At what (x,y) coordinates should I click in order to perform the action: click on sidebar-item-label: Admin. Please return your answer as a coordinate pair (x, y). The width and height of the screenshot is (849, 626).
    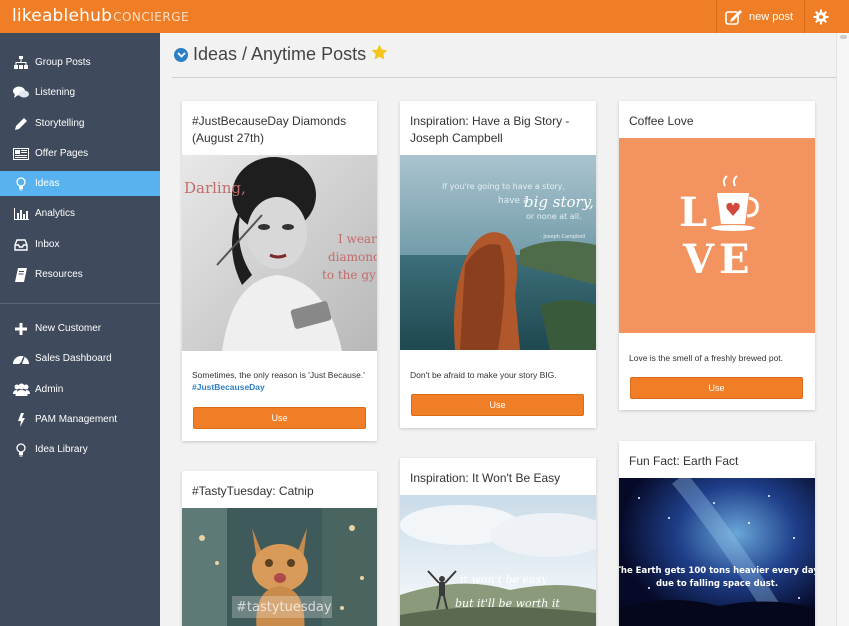
    Looking at the image, I should click on (49, 389).